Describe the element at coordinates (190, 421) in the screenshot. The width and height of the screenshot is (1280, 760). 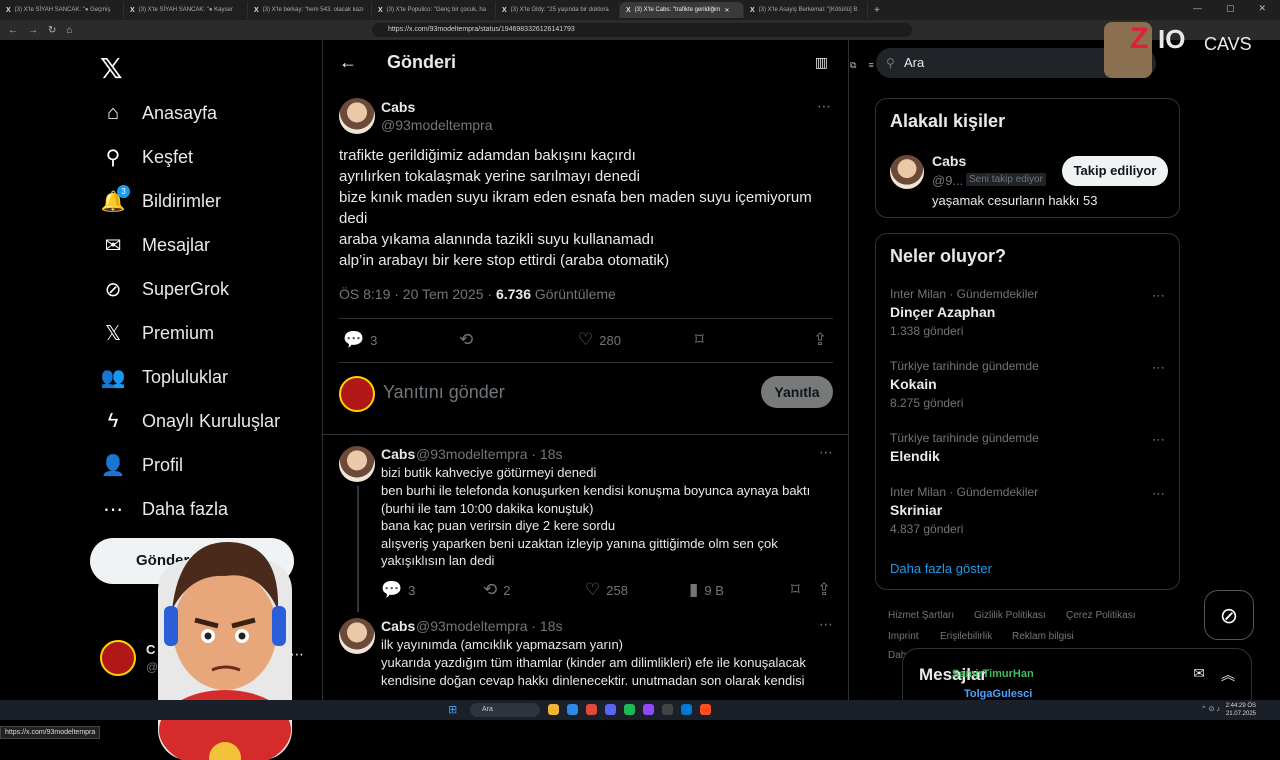
I see `sidebar-item-verified-orgs: ϟ Onaylı Kuruluşlar` at that location.